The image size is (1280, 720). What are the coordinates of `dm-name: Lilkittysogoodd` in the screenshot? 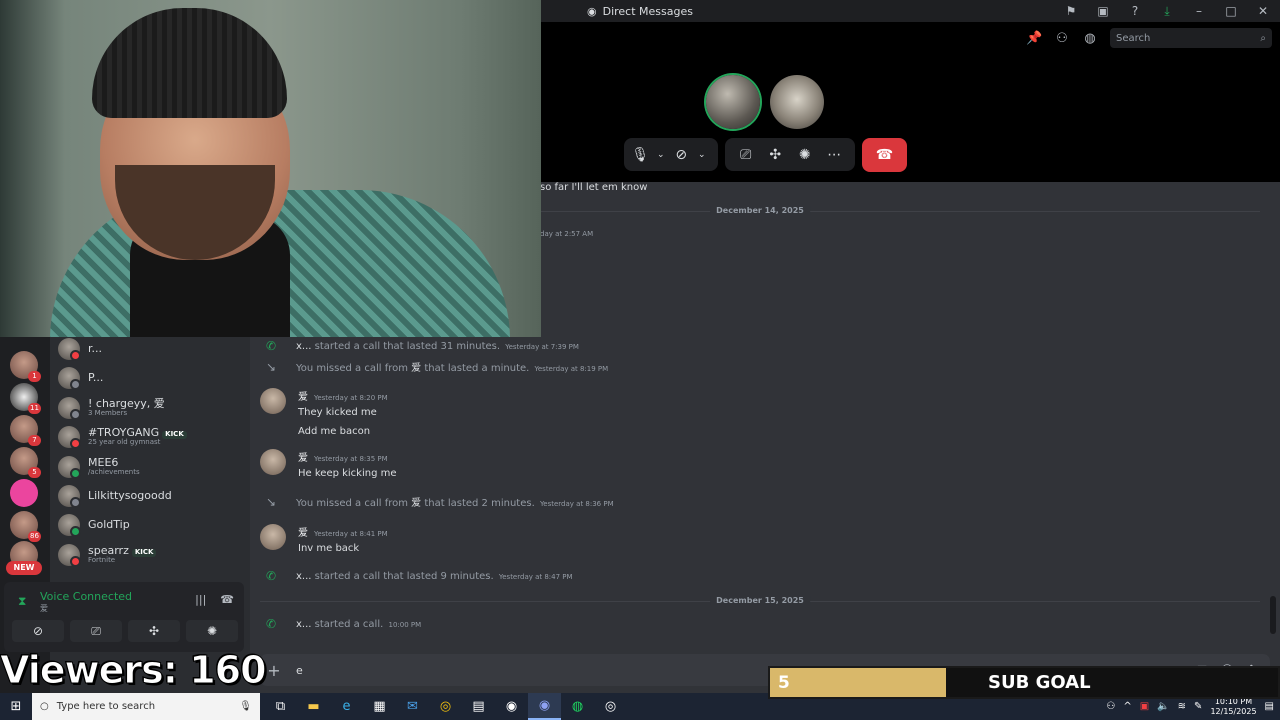 It's located at (130, 495).